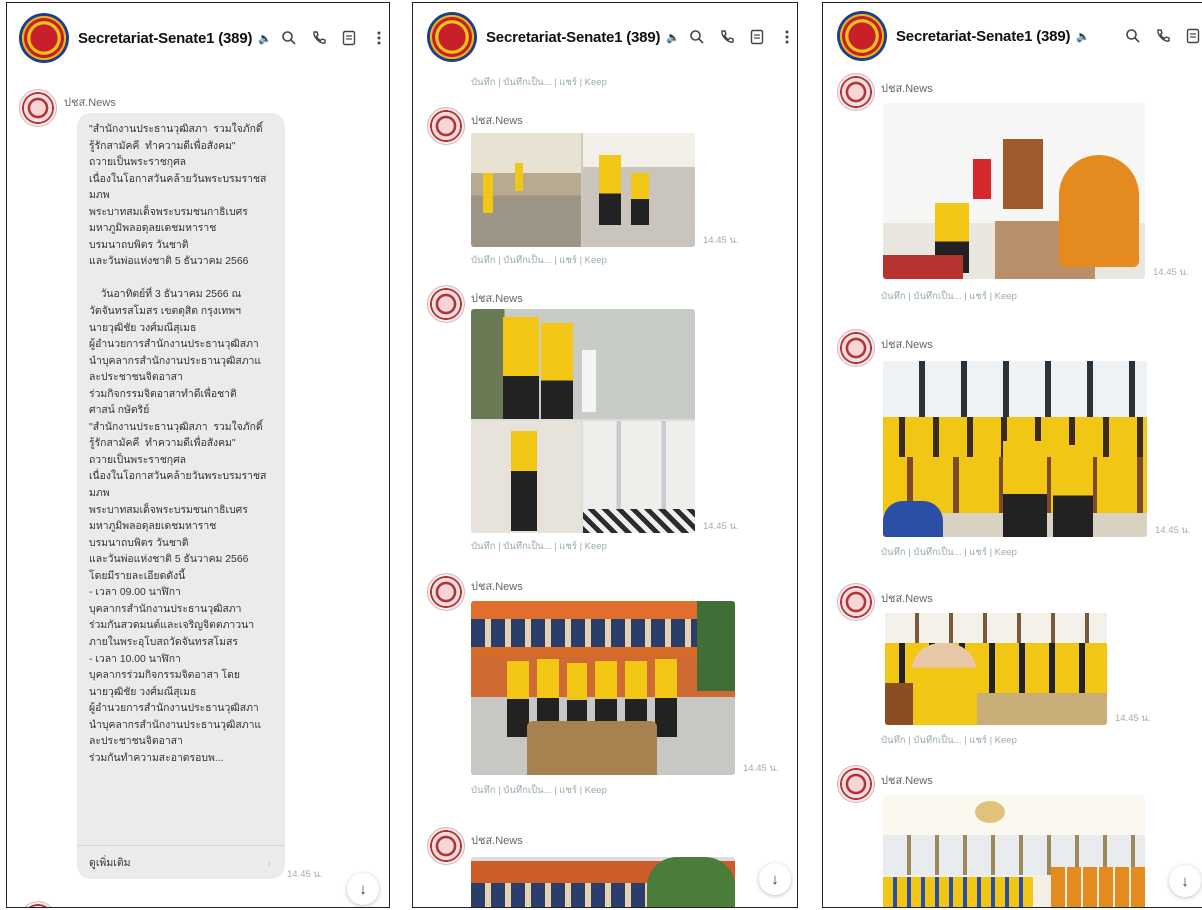 The height and width of the screenshot is (910, 1202). Describe the element at coordinates (1014, 851) in the screenshot. I see `photo-hall-with-monks` at that location.